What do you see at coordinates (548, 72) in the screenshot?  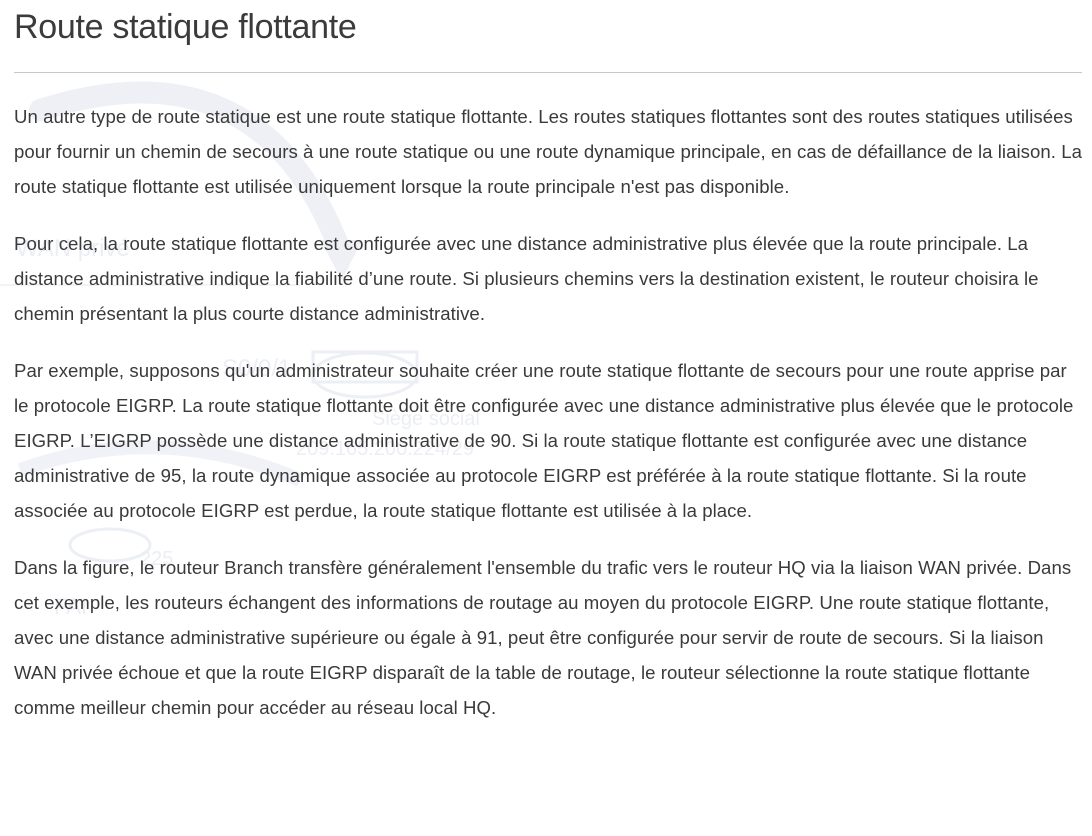 I see `title-divider` at bounding box center [548, 72].